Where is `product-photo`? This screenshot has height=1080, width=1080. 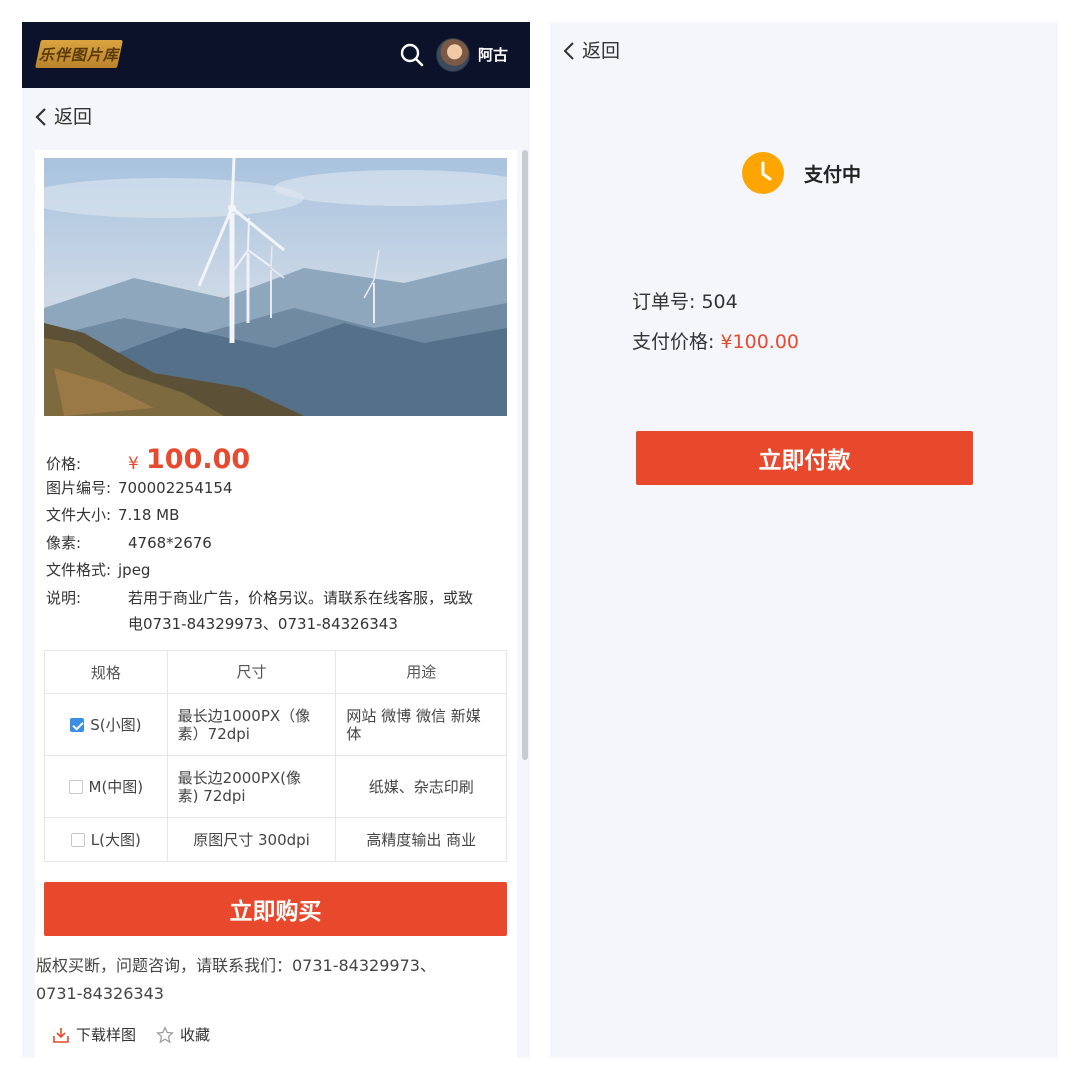 product-photo is located at coordinates (275, 287).